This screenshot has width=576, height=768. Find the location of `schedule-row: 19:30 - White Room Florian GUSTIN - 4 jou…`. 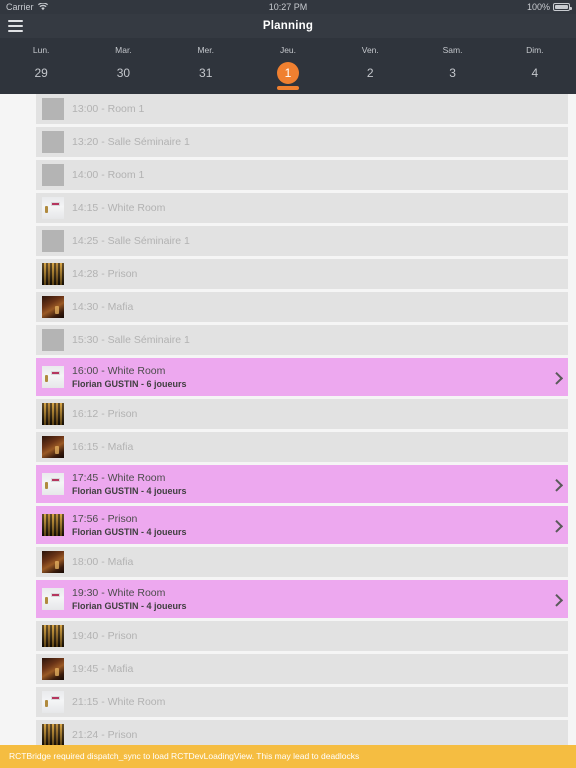

schedule-row: 19:30 - White Room Florian GUSTIN - 4 jou… is located at coordinates (302, 599).